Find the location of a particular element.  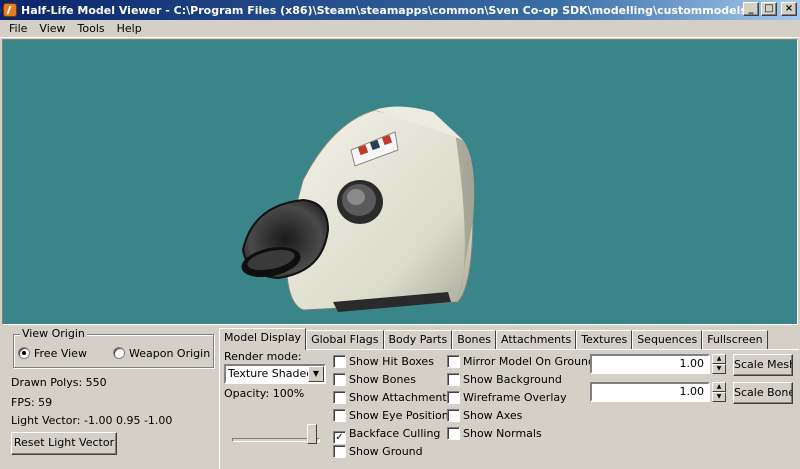

show-normals-check: Show Normals is located at coordinates (494, 433).